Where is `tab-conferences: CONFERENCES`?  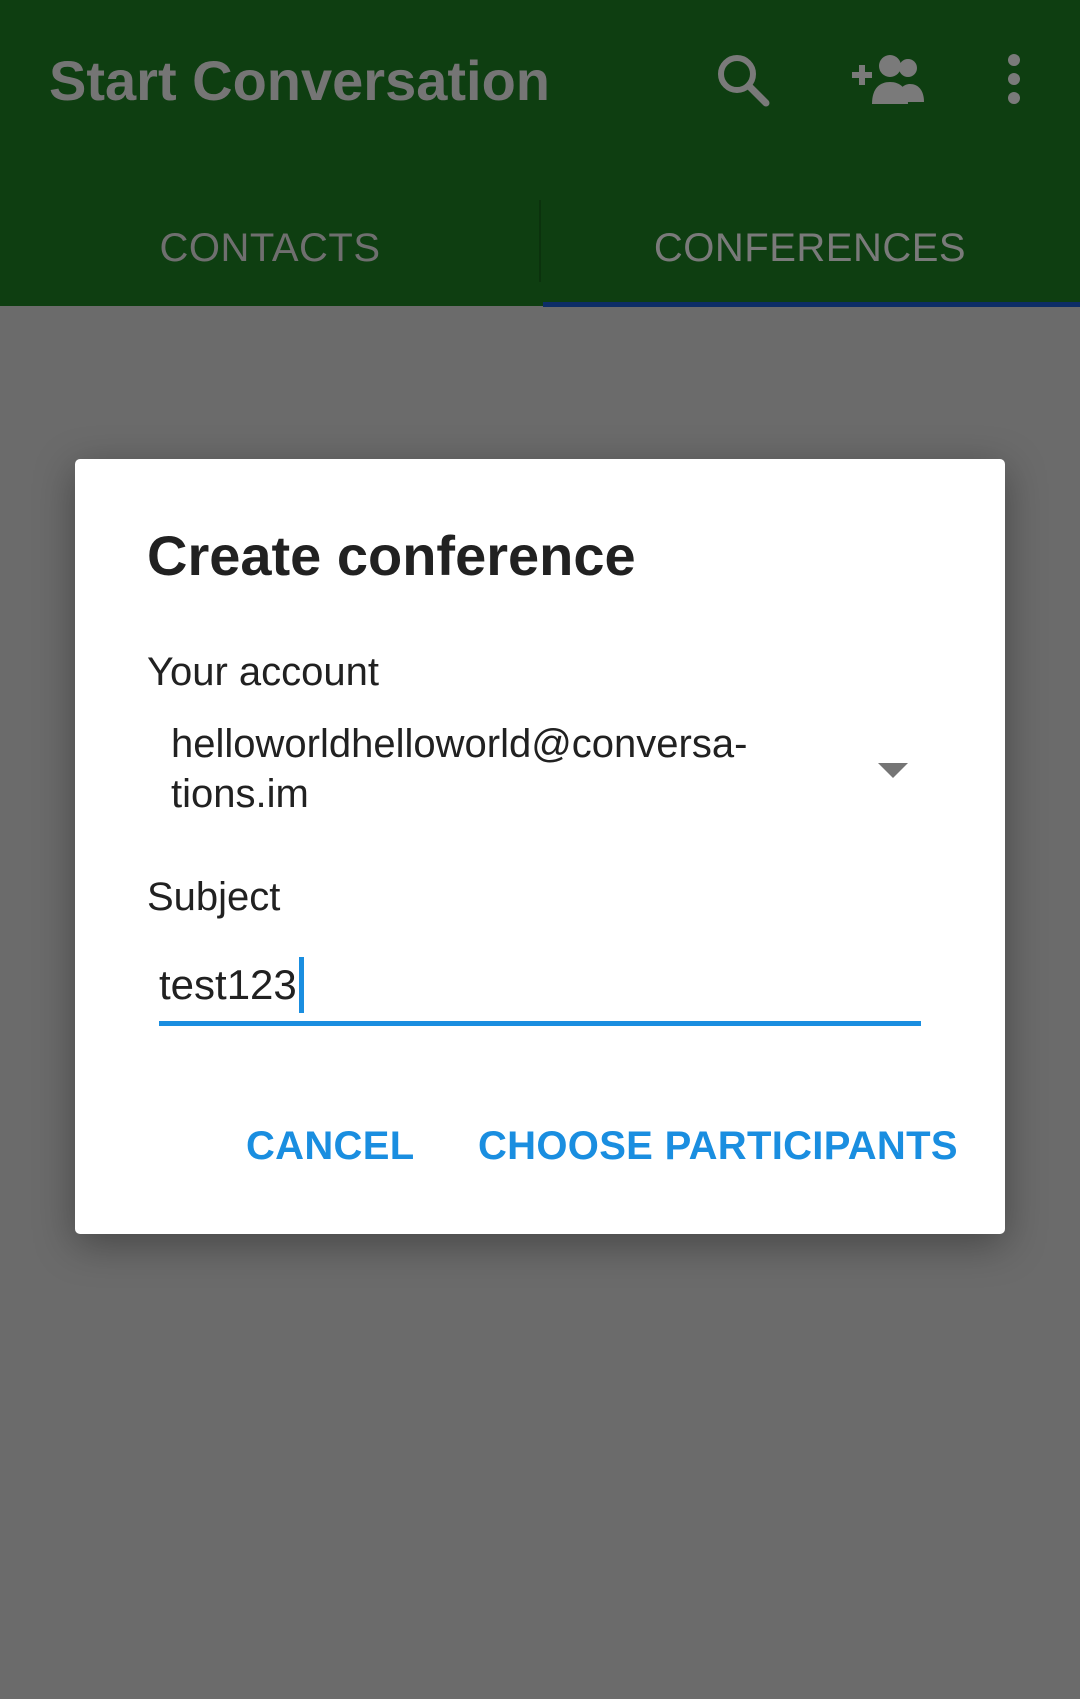 tab-conferences: CONFERENCES is located at coordinates (810, 248).